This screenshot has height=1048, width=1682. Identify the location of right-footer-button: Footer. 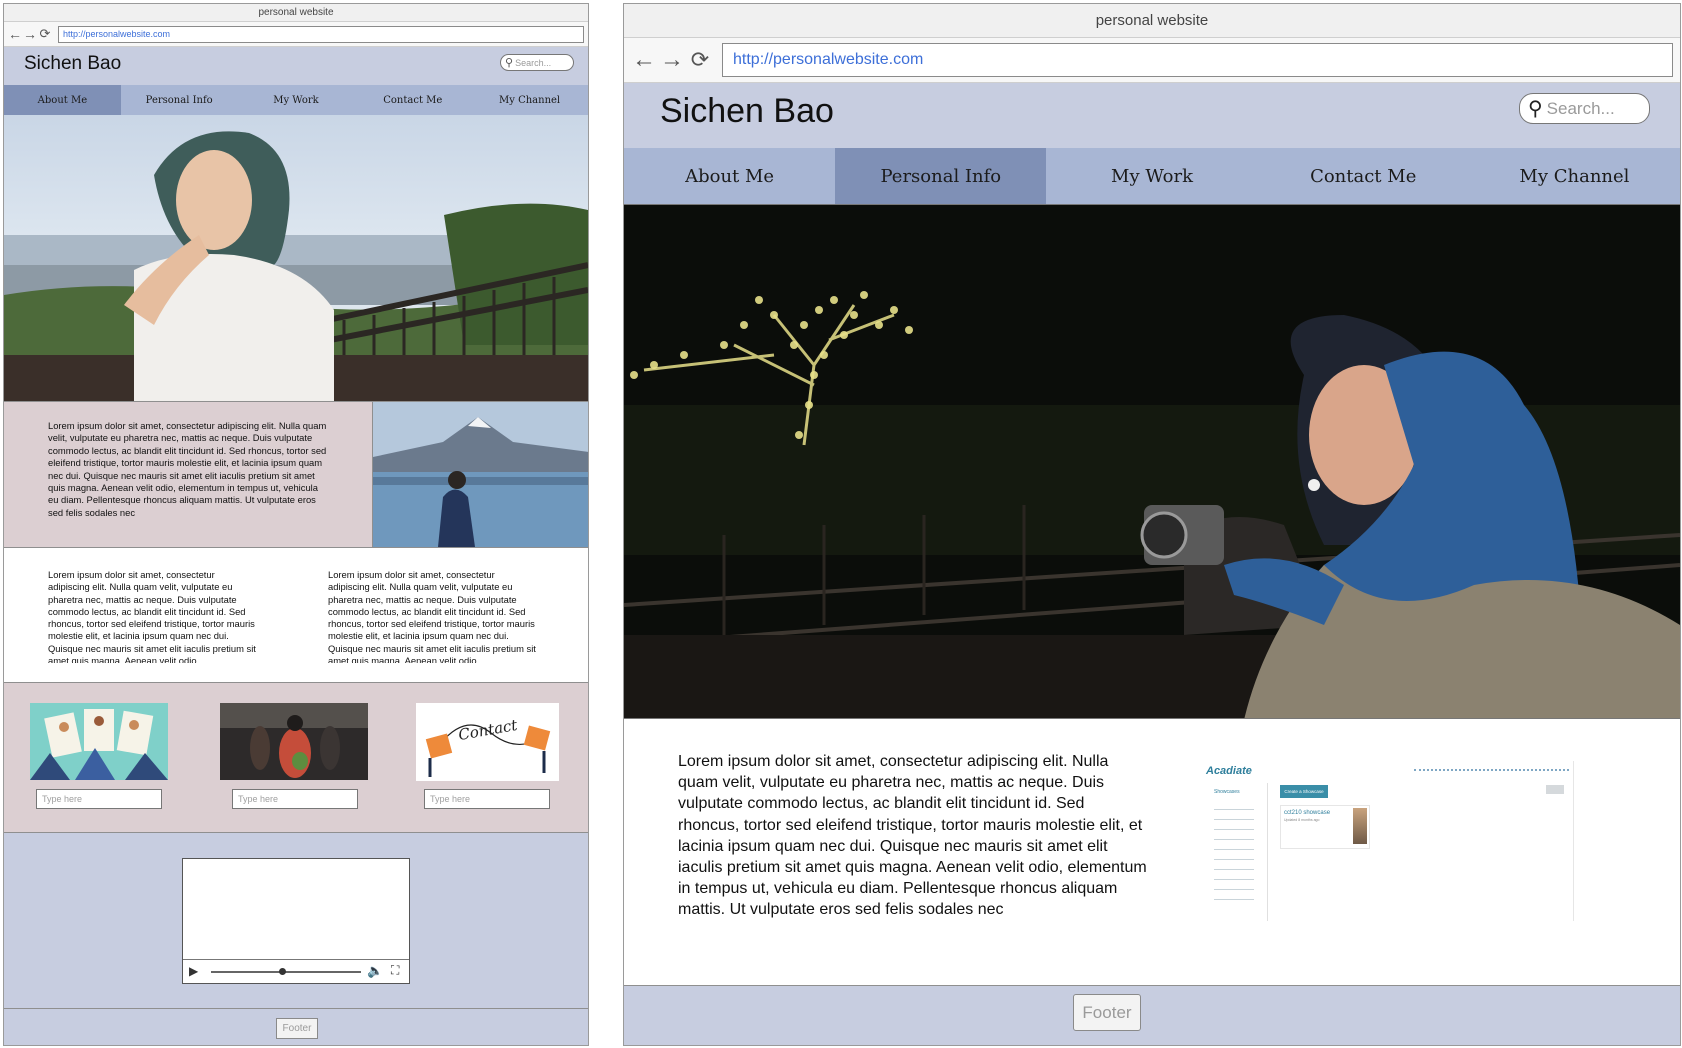
(1107, 1012).